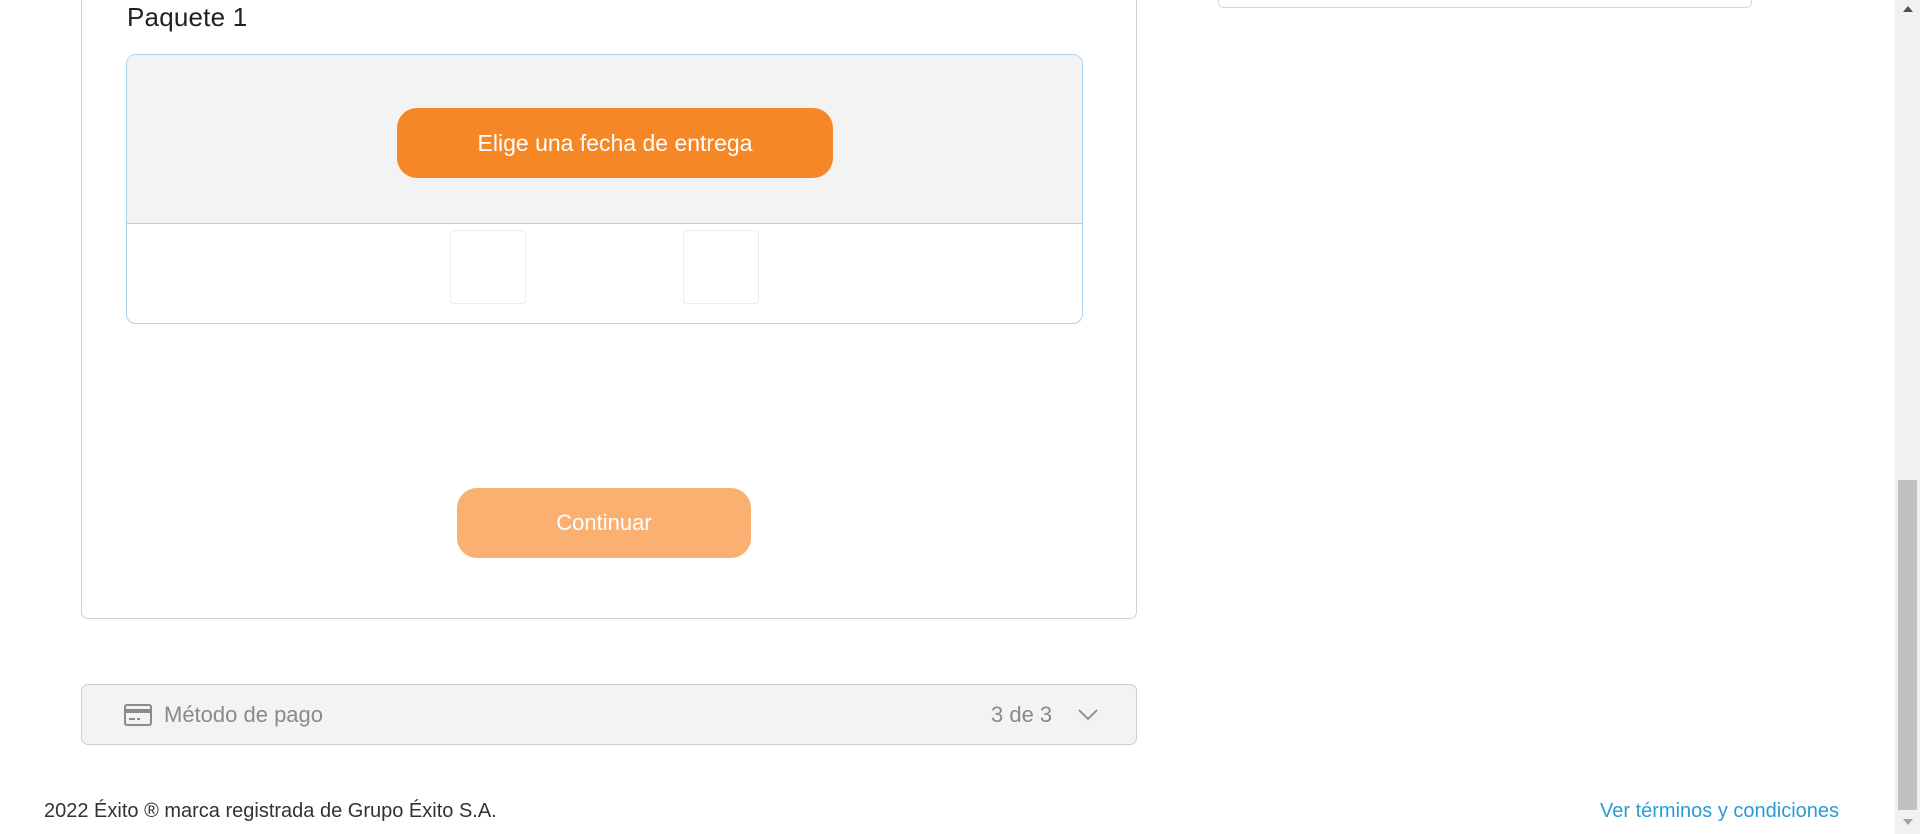 This screenshot has width=1920, height=834. I want to click on payment-method-section: Método de pago 3 de 3, so click(609, 714).